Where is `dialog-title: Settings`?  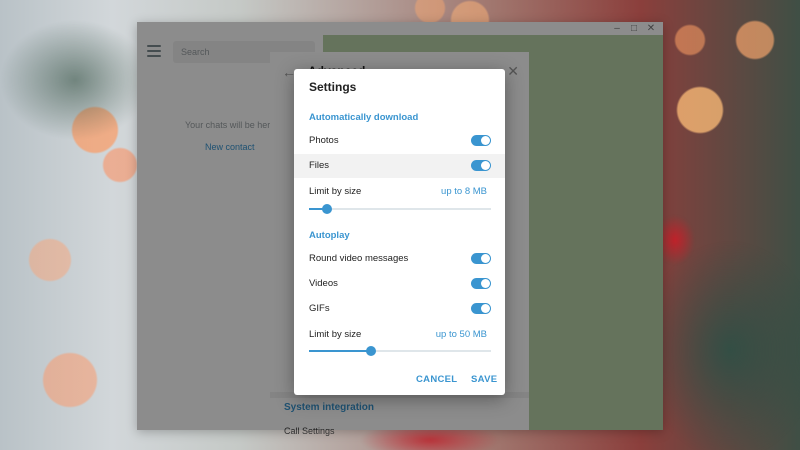 dialog-title: Settings is located at coordinates (333, 87).